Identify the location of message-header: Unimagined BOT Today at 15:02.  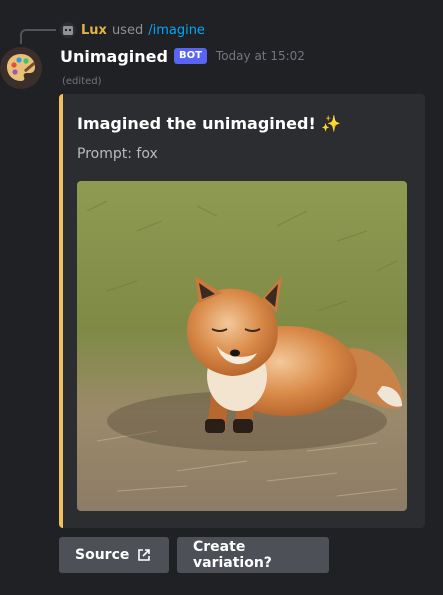
(182, 56).